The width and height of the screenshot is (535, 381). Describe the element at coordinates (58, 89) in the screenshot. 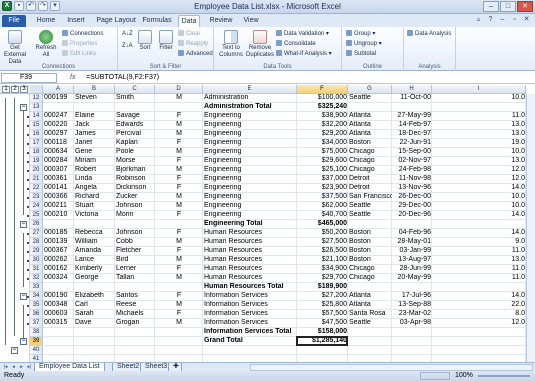

I see `column-header-a: A` at that location.